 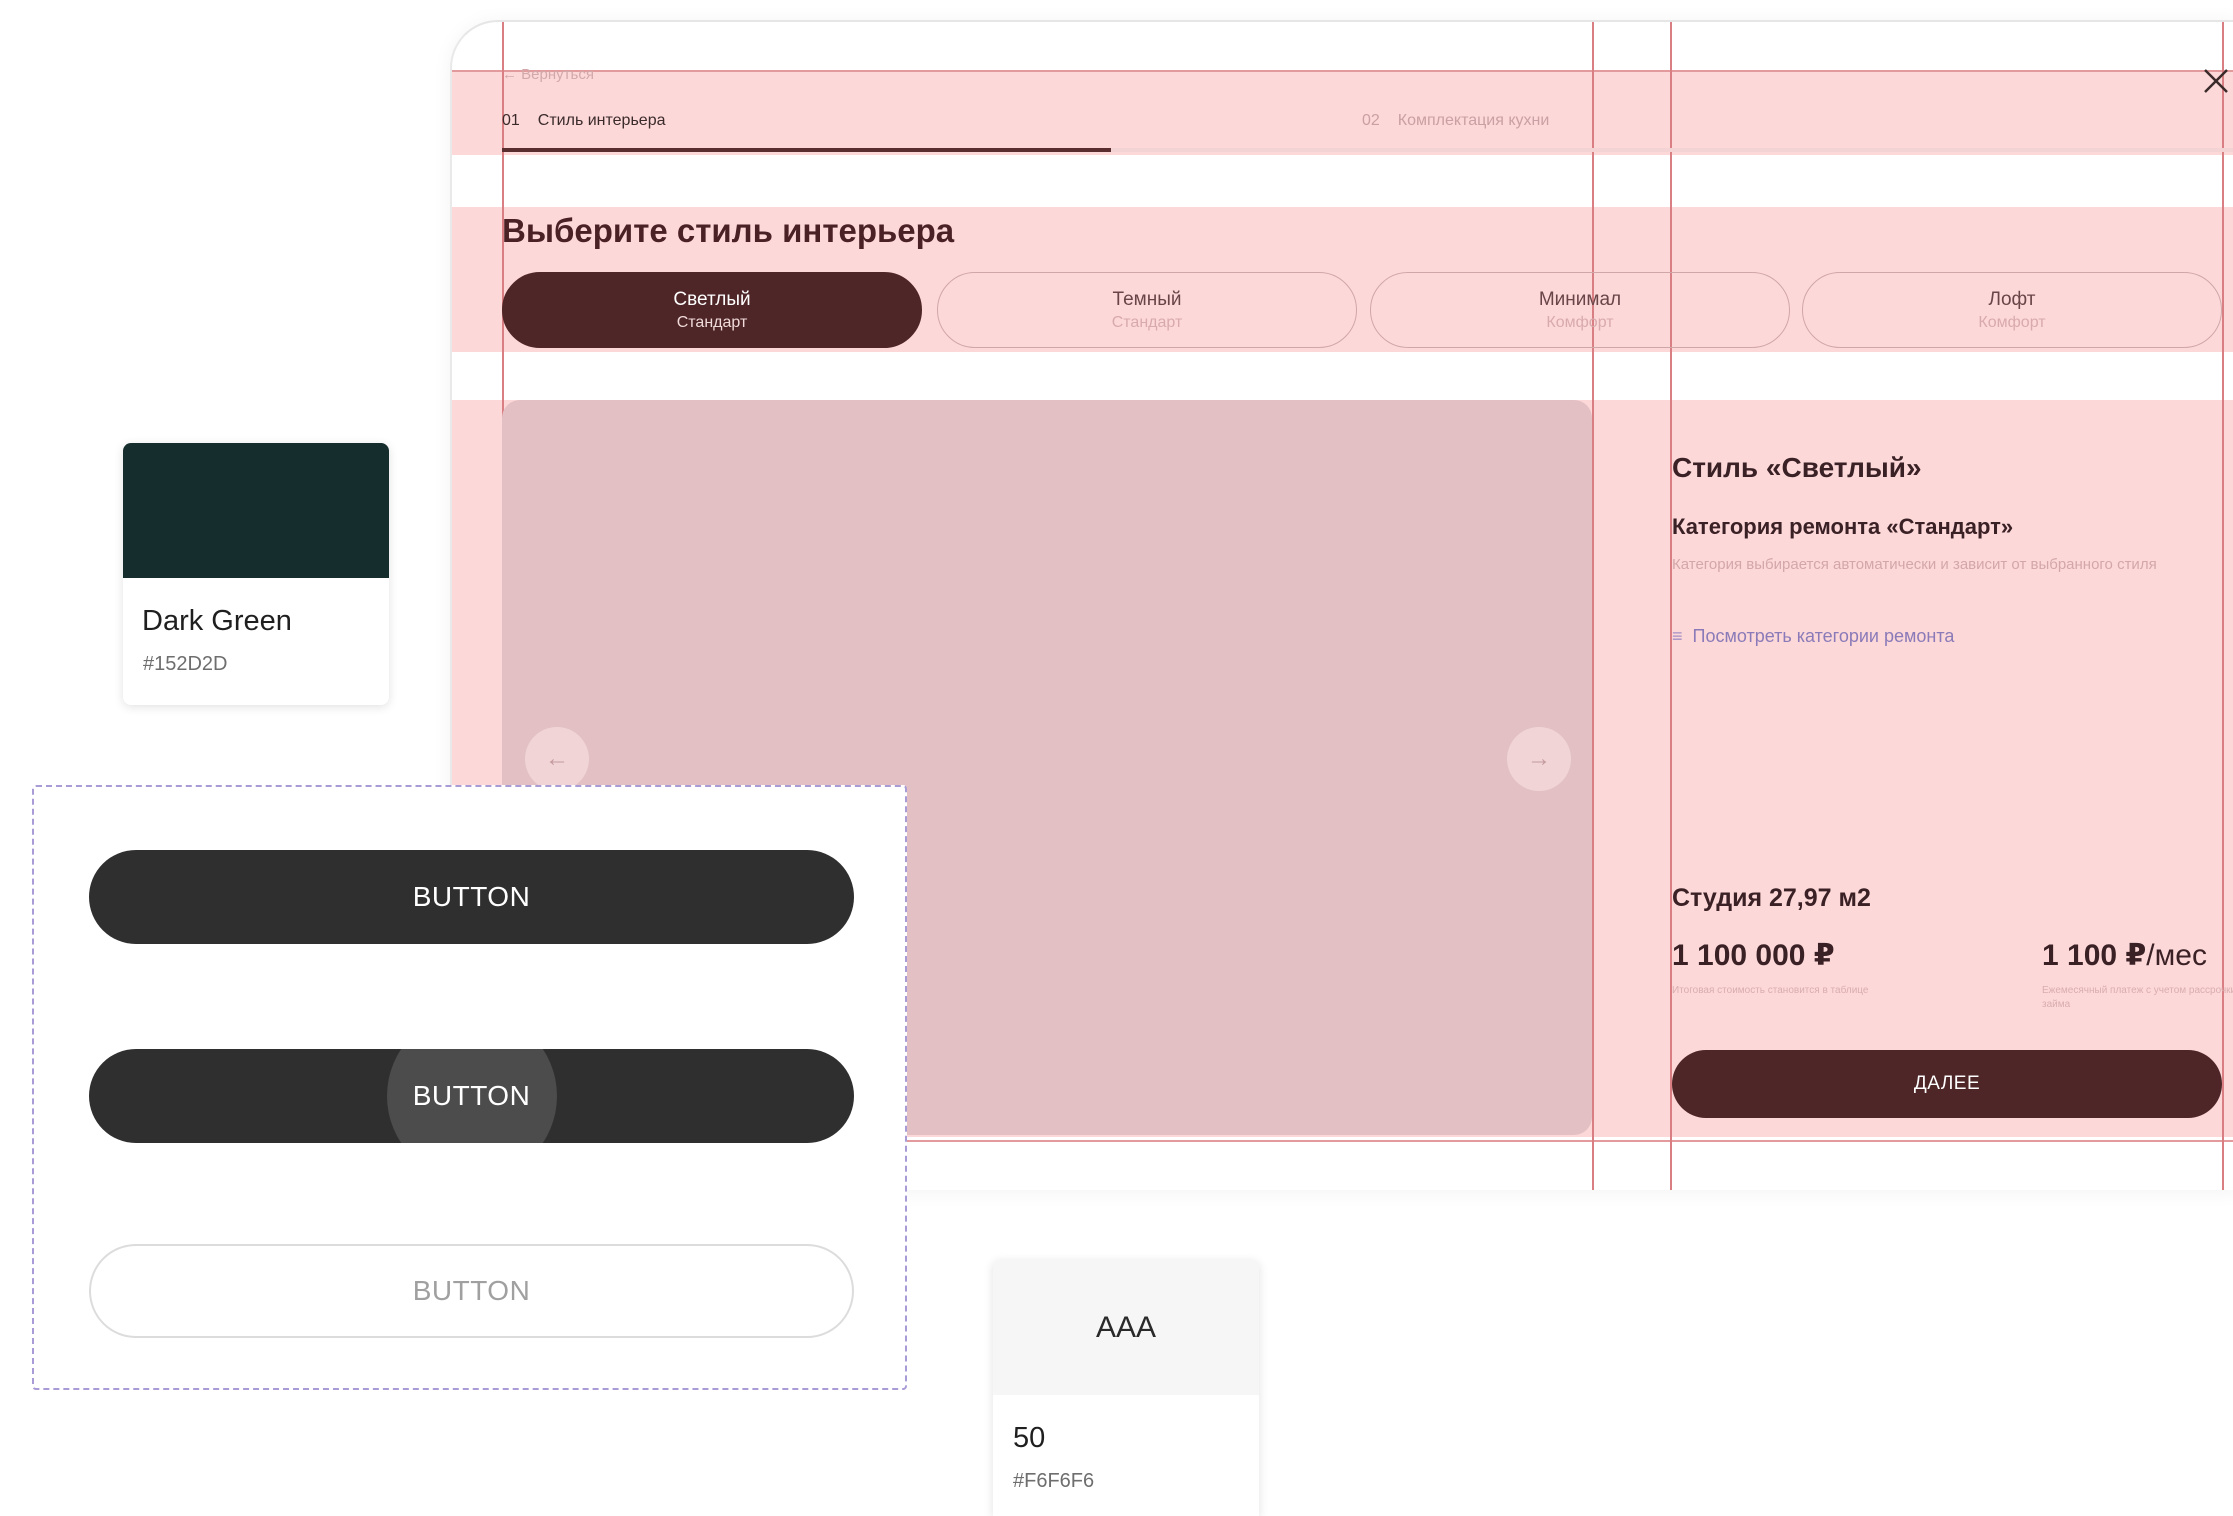 I want to click on step-1: 01 Стиль интерьера, so click(x=583, y=121).